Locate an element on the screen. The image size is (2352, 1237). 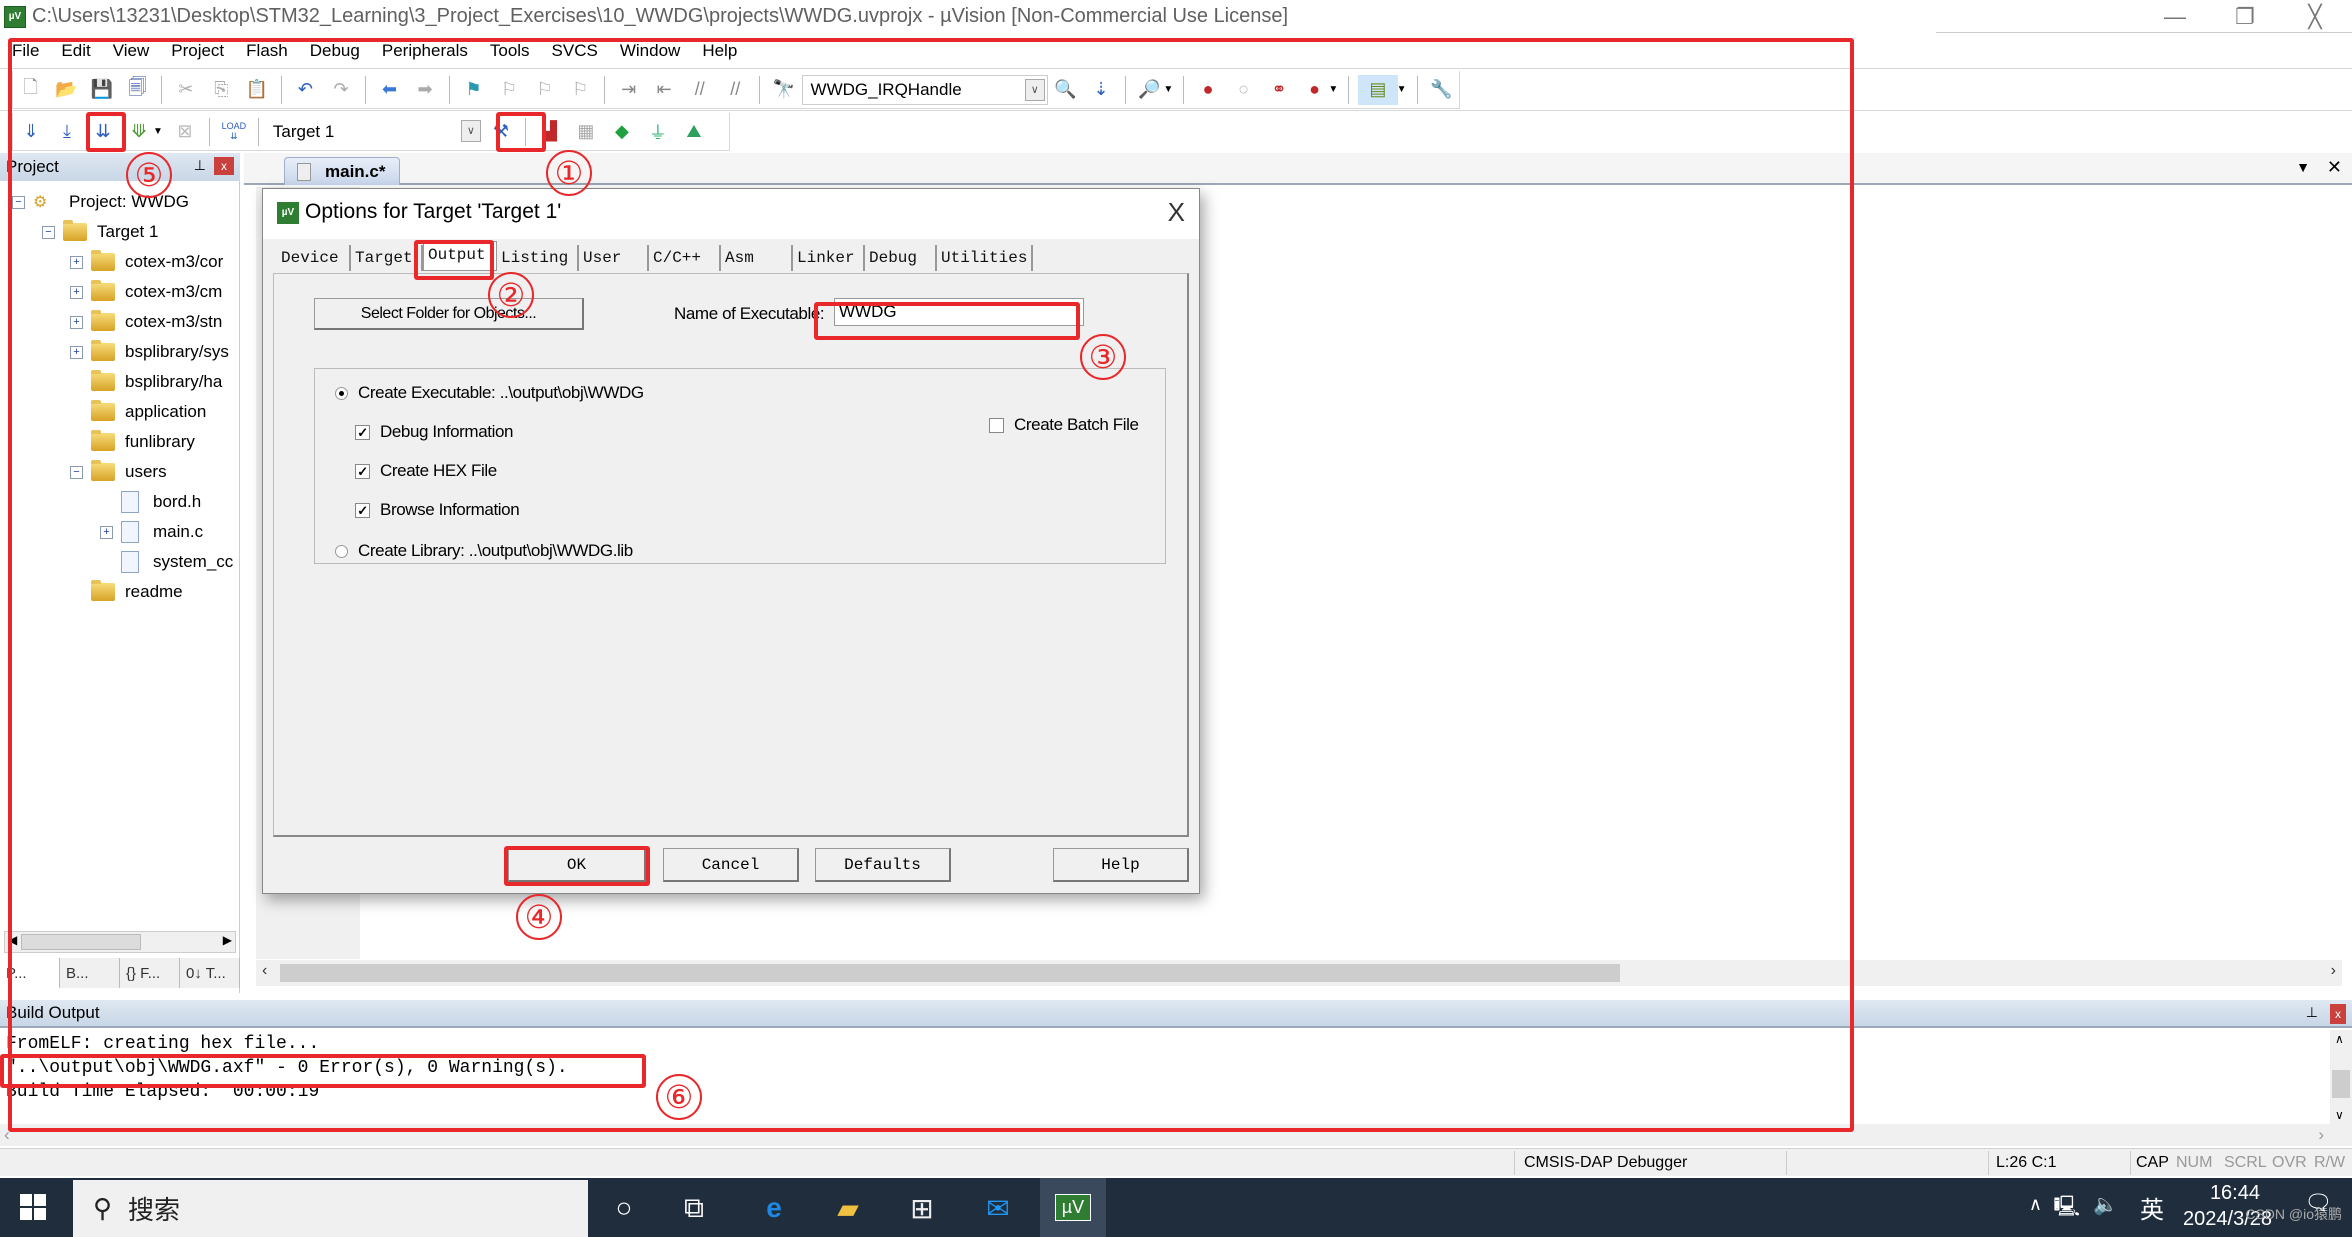
menu-debug: Debug is located at coordinates (335, 51).